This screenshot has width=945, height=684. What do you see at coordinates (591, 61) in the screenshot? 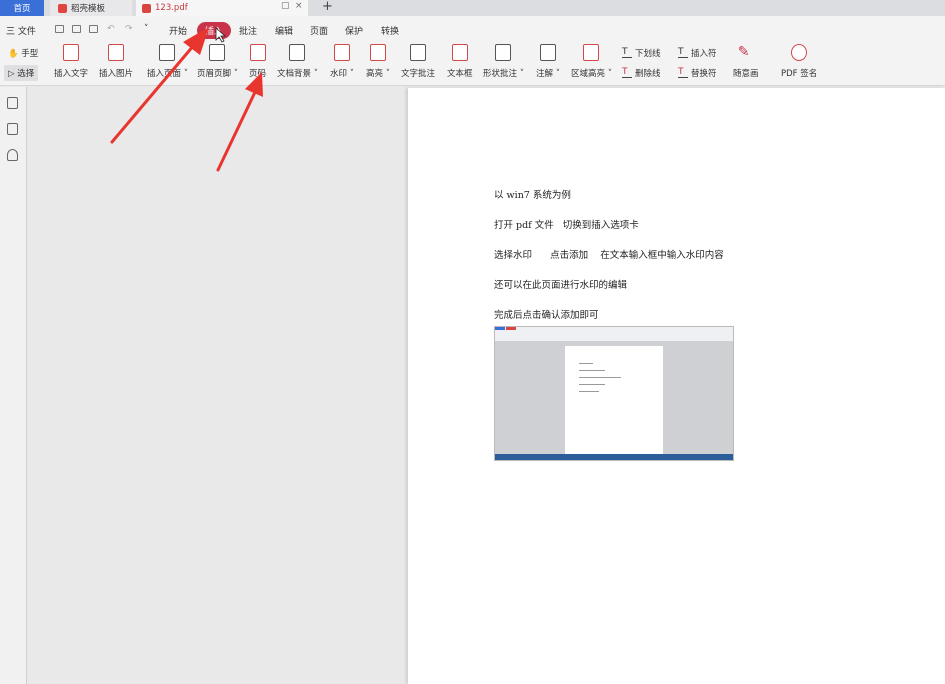
I see `area-highlight-button: 区域高亮 ˅` at bounding box center [591, 61].